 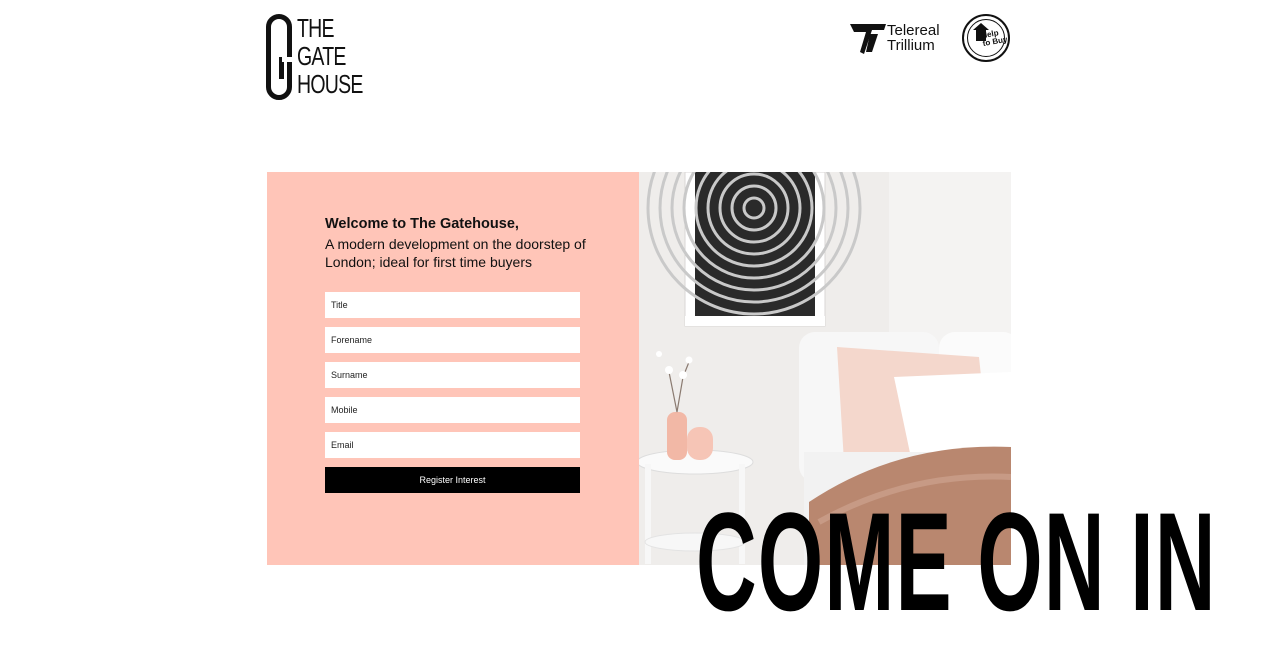 What do you see at coordinates (868, 39) in the screenshot?
I see `telereal-logo-icon` at bounding box center [868, 39].